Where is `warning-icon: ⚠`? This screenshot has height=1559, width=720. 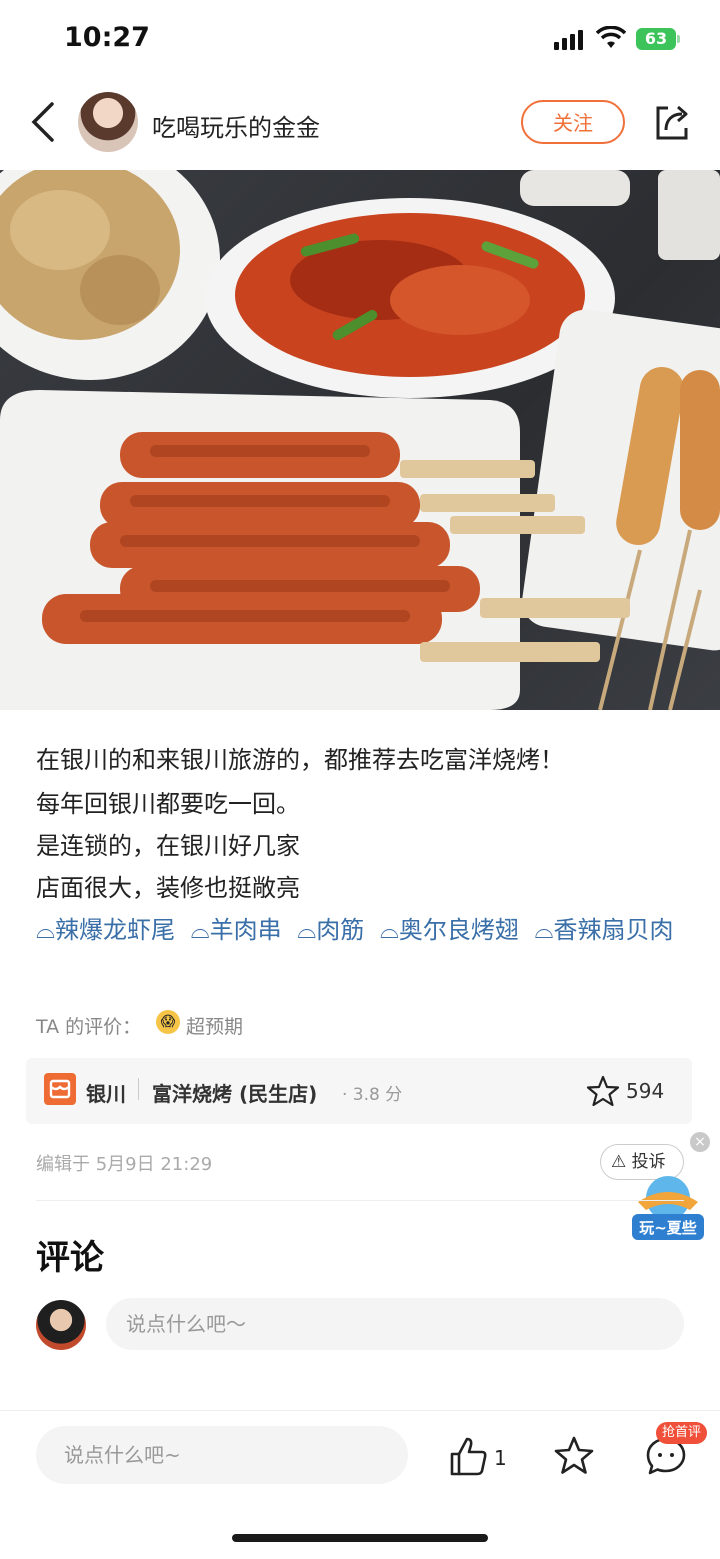
warning-icon: ⚠ is located at coordinates (619, 1162).